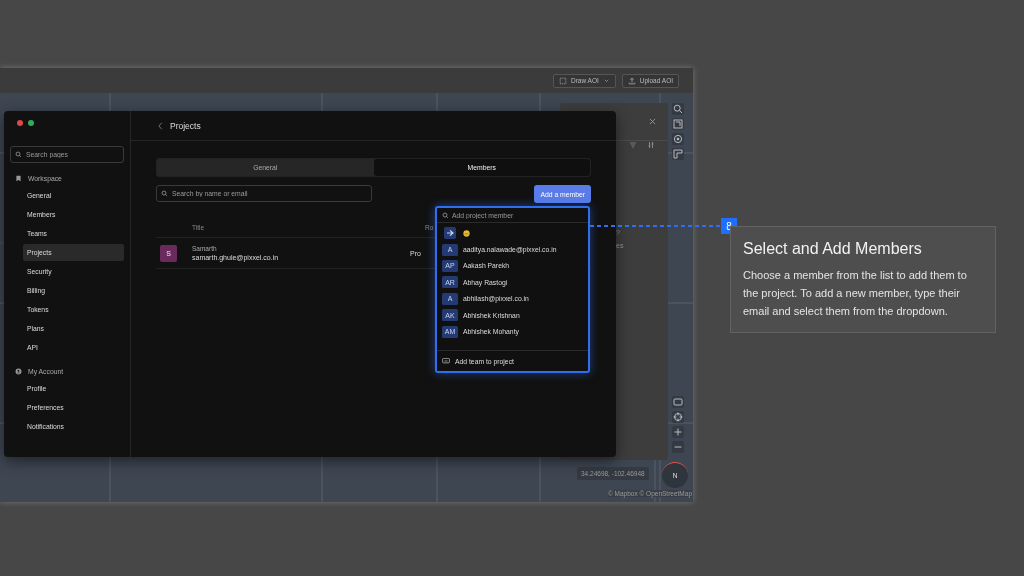 This screenshot has width=1024, height=576. What do you see at coordinates (160, 125) in the screenshot?
I see `back-icon` at bounding box center [160, 125].